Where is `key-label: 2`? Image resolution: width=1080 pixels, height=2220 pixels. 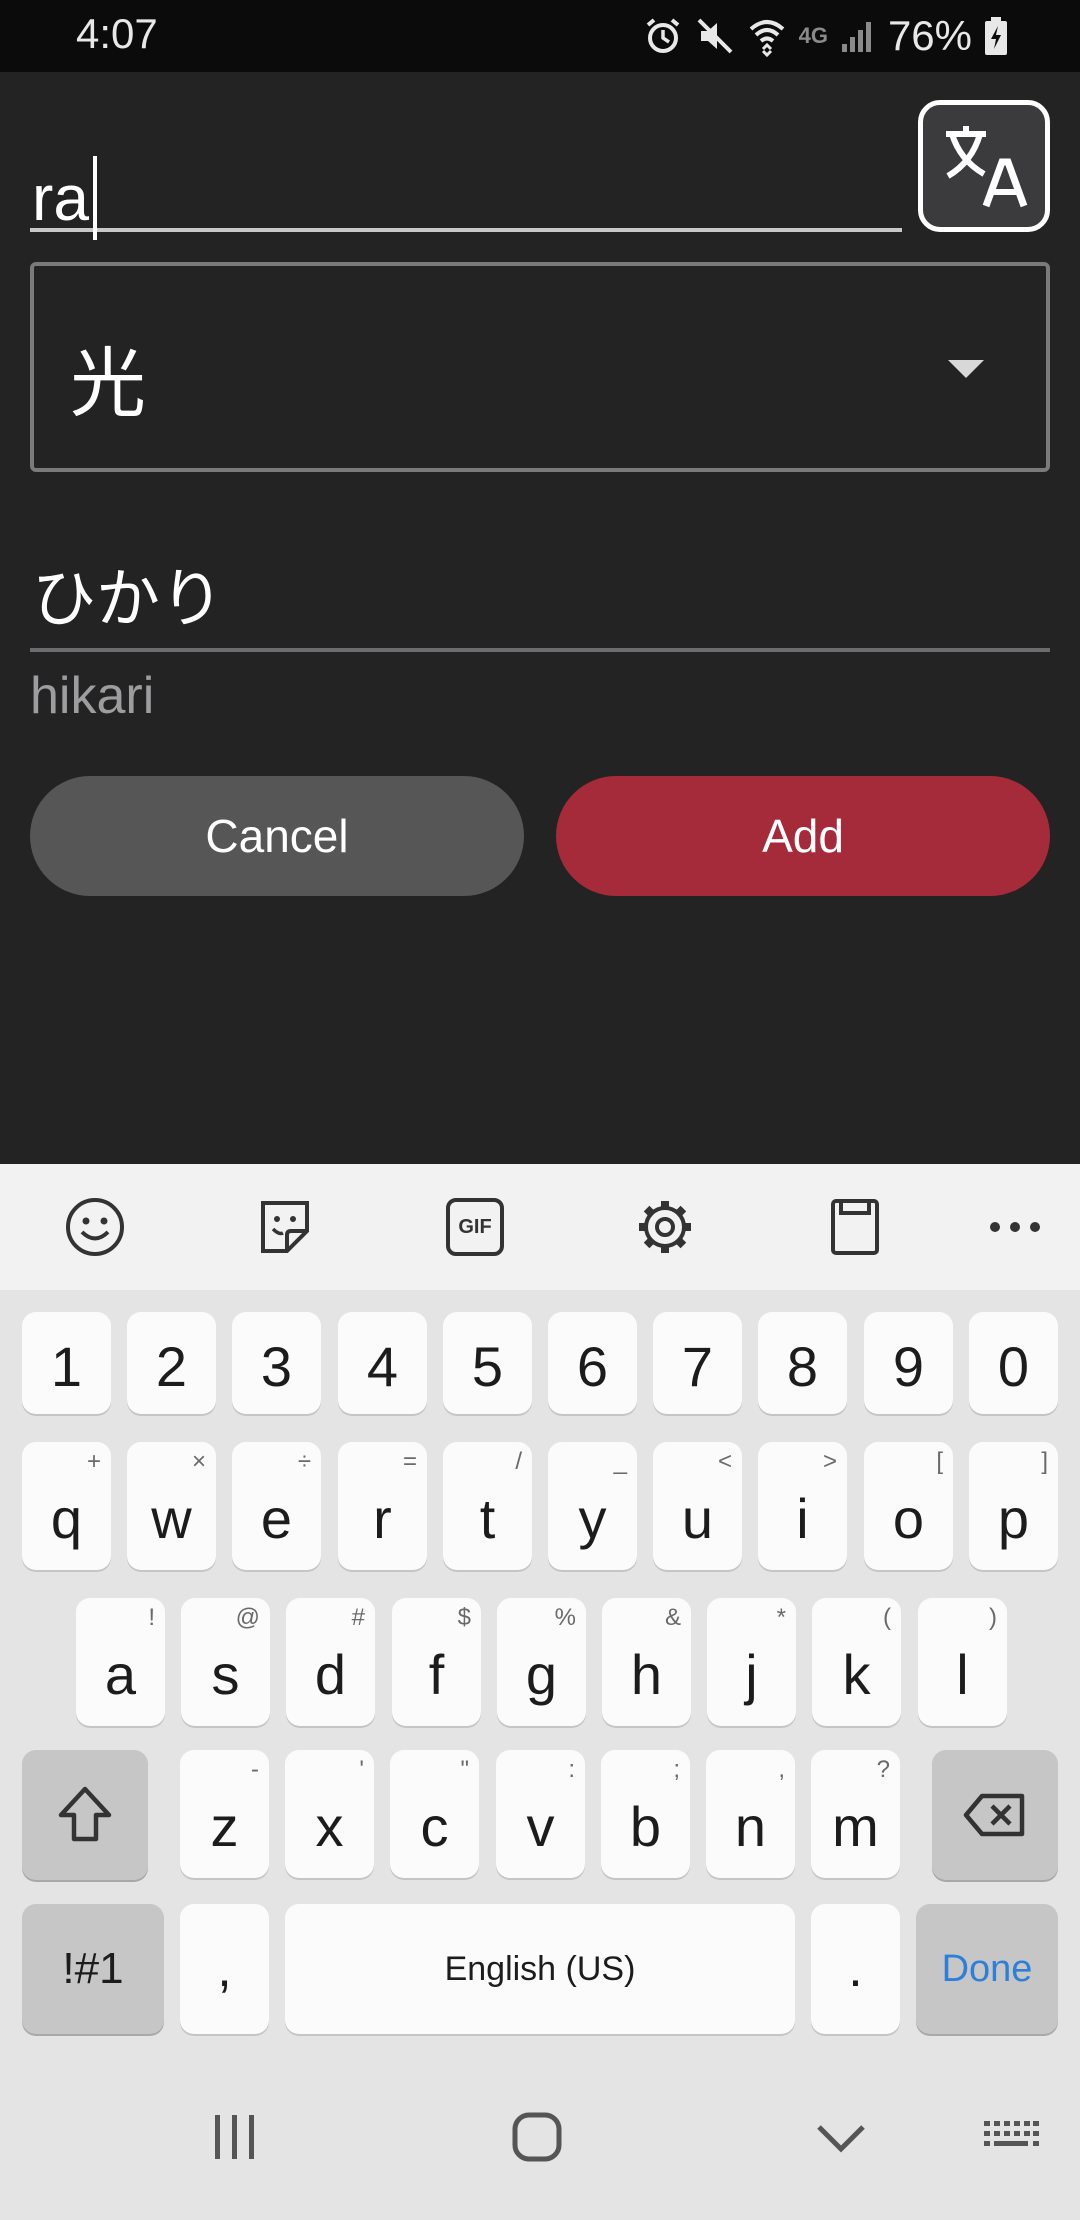 key-label: 2 is located at coordinates (171, 1366).